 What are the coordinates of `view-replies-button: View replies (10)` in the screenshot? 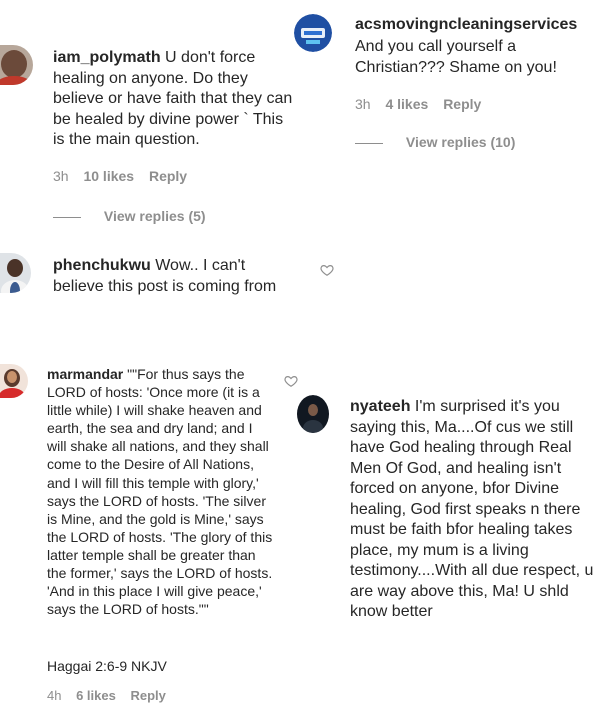 It's located at (435, 142).